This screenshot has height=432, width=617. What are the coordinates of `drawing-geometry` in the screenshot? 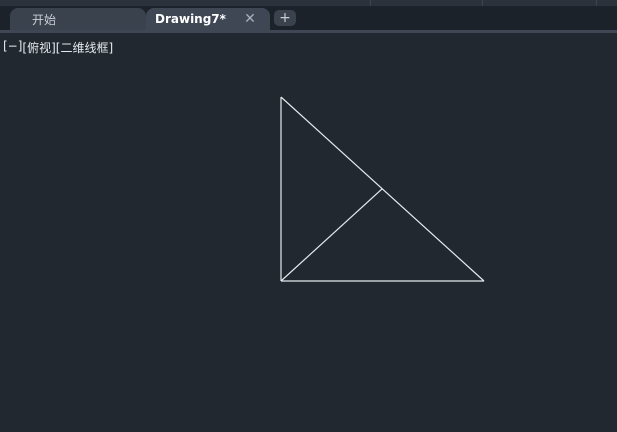 It's located at (382, 189).